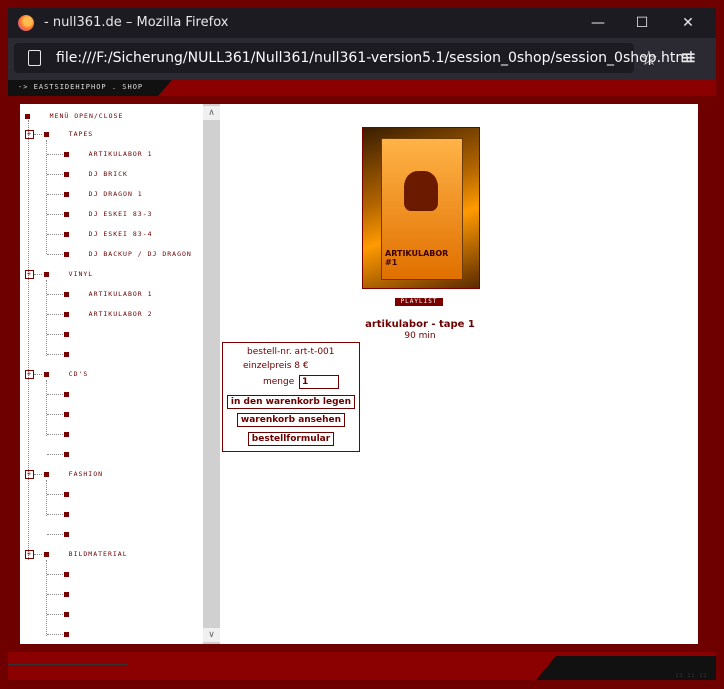 Image resolution: width=724 pixels, height=689 pixels. What do you see at coordinates (86, 474) in the screenshot?
I see `category-label: FASHION` at bounding box center [86, 474].